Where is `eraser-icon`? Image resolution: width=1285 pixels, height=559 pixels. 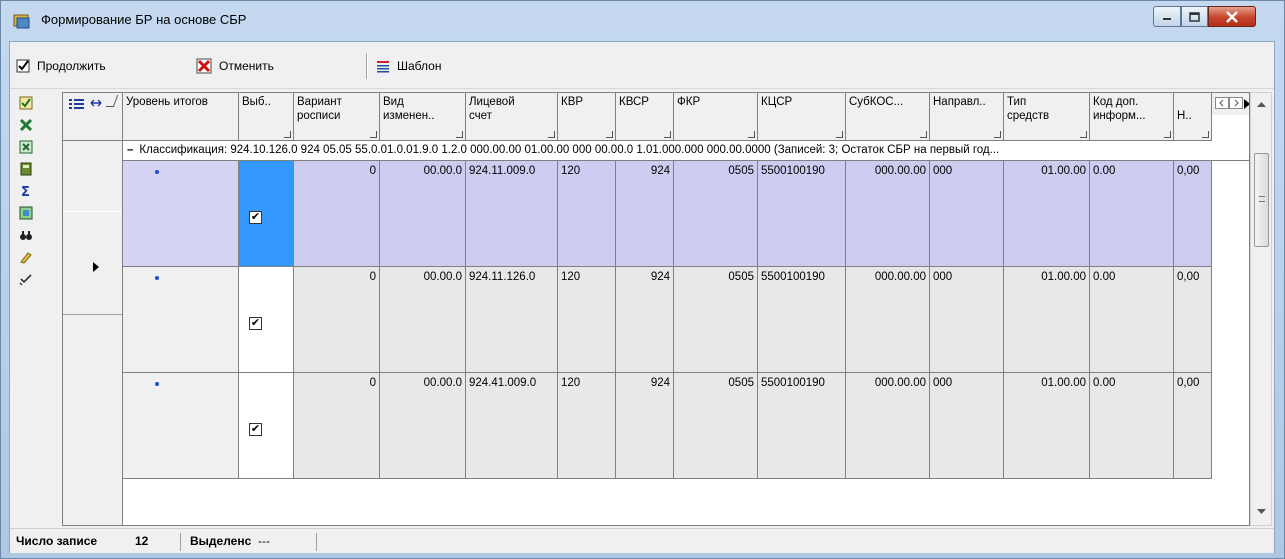
eraser-icon is located at coordinates (26, 257).